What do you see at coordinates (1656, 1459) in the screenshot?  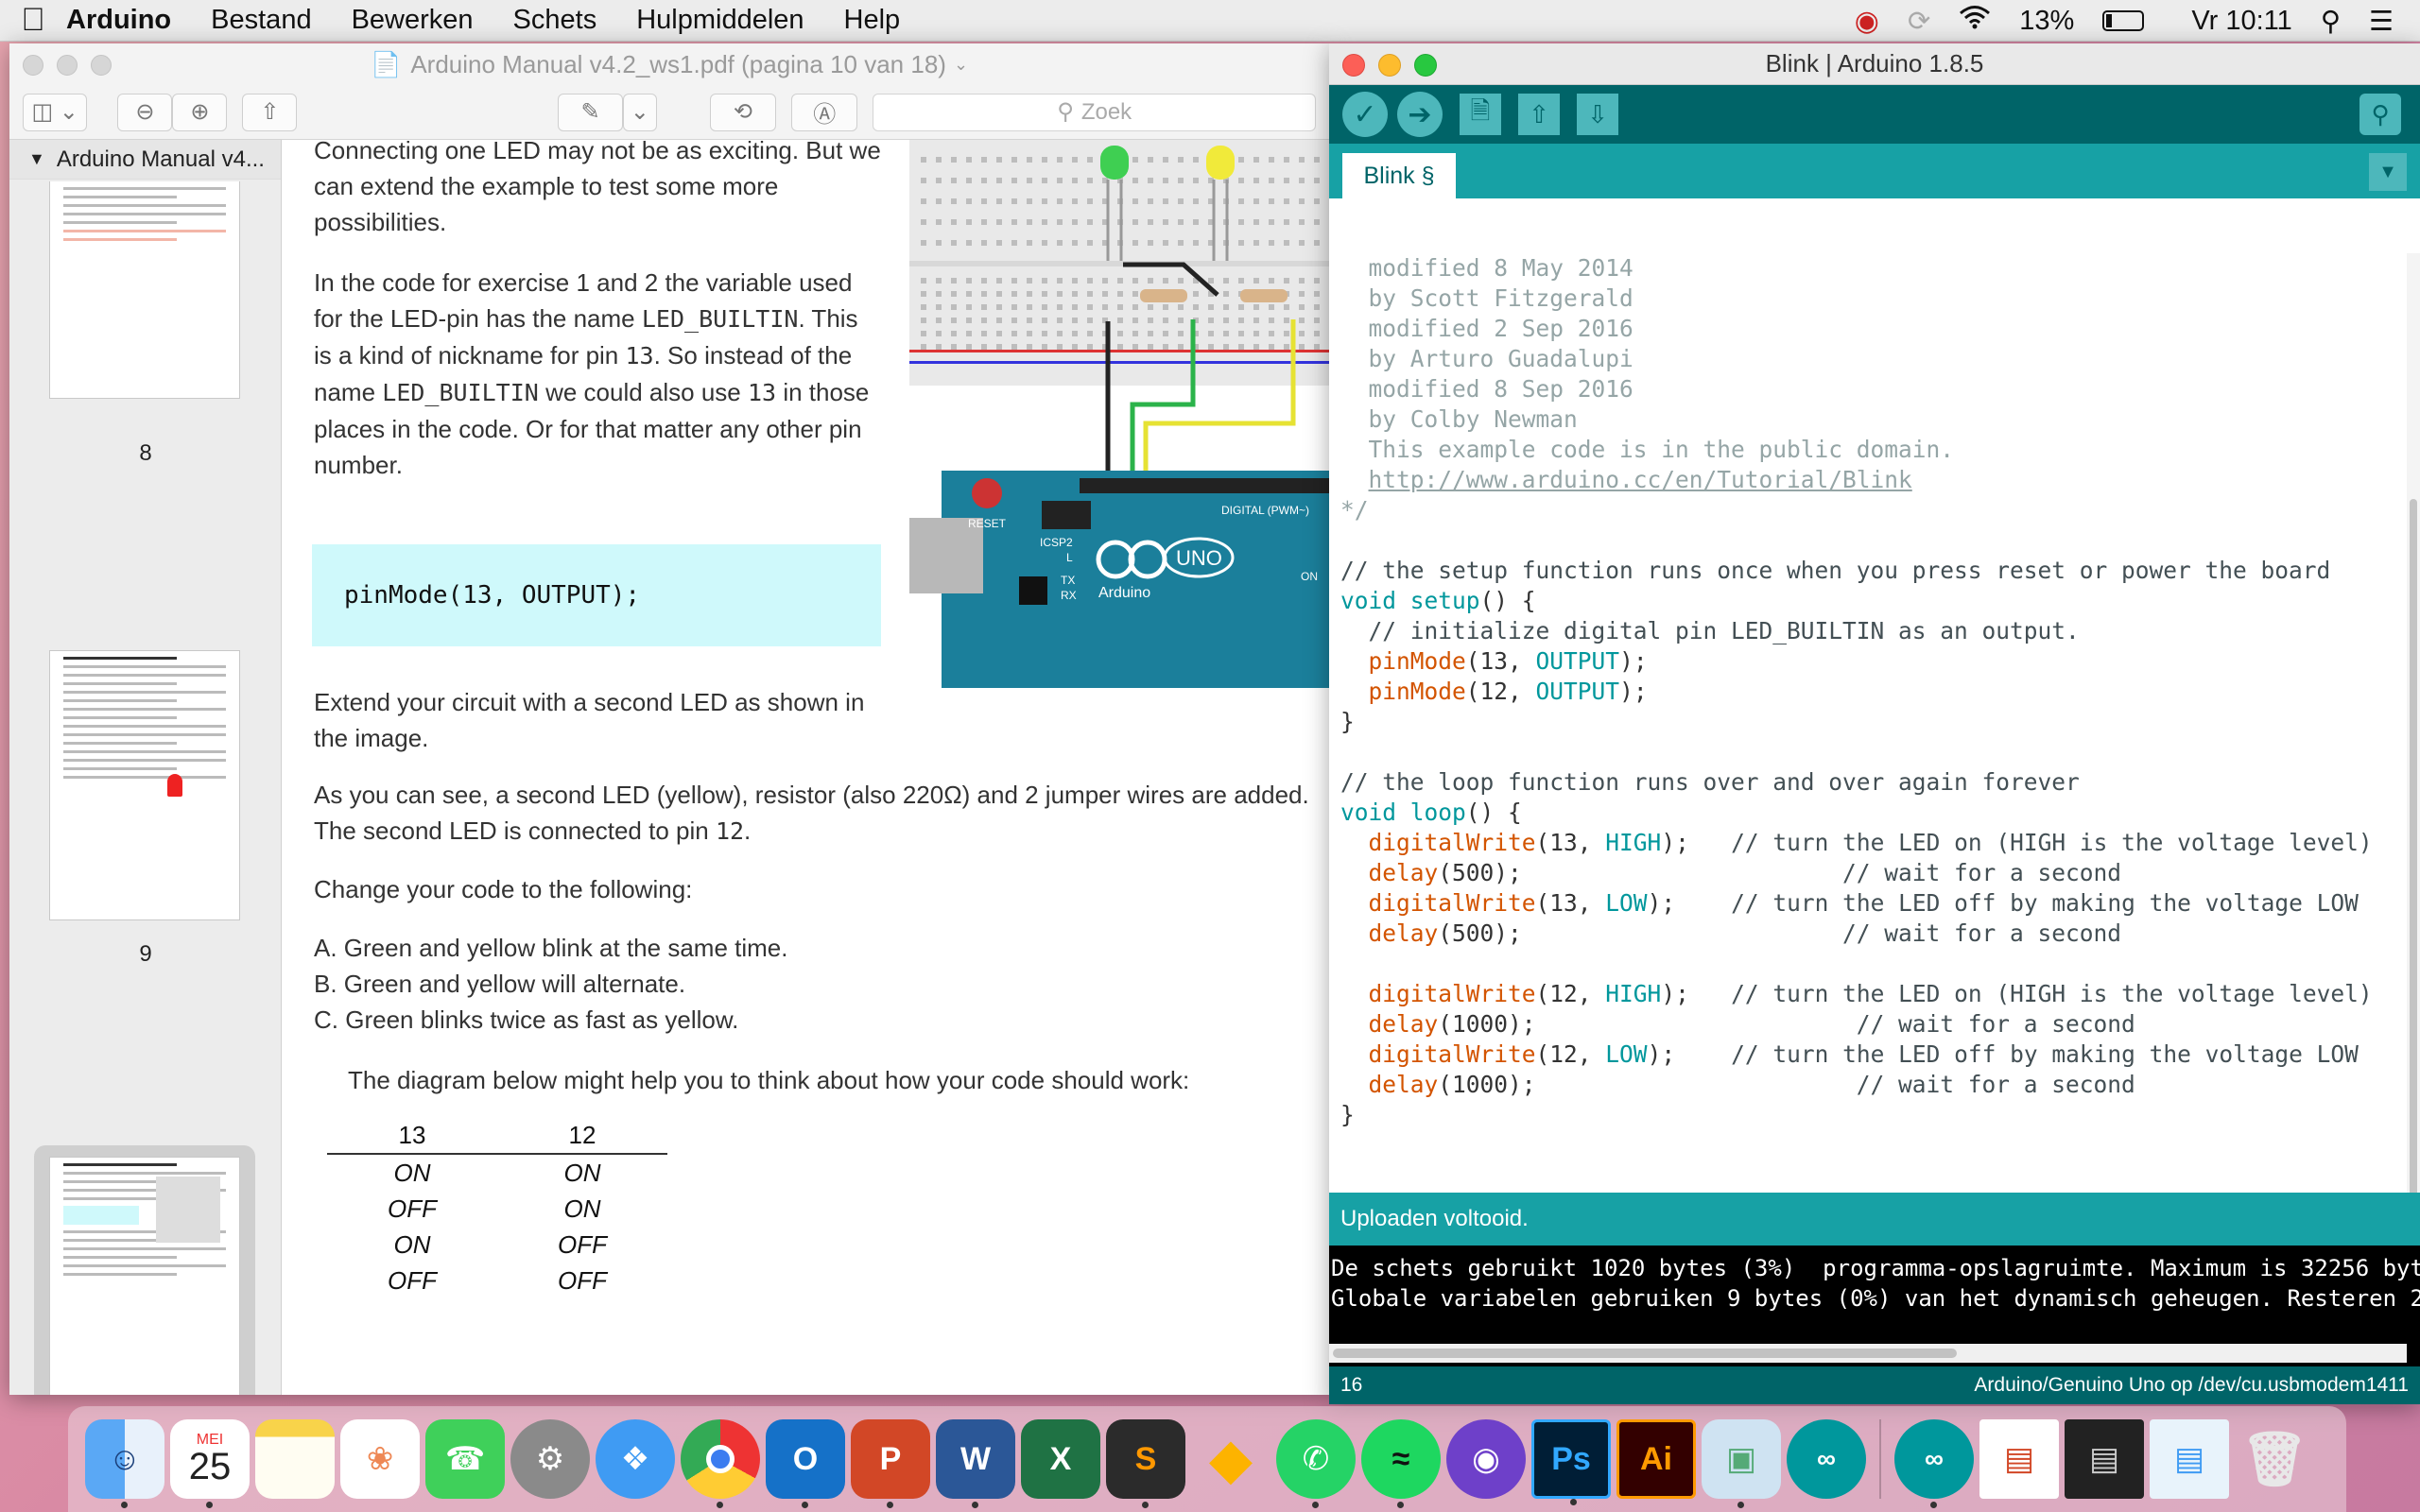 I see `illustrator-icon: Ai` at bounding box center [1656, 1459].